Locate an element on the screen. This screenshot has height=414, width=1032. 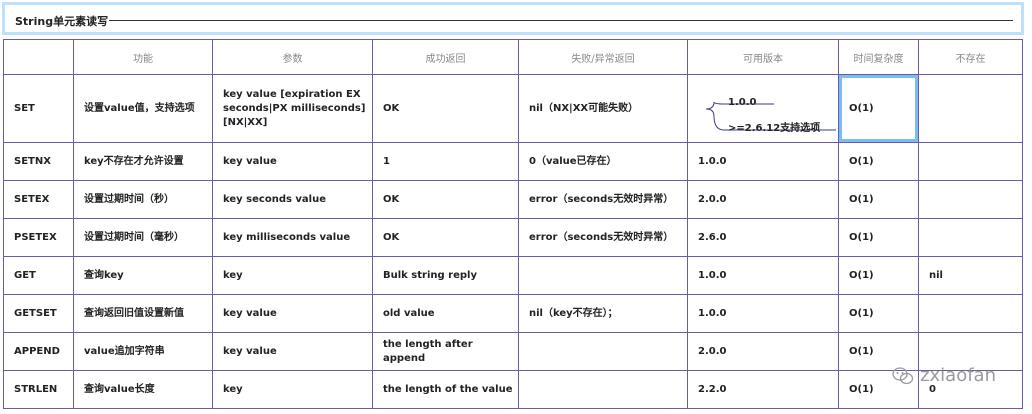
header-cell-params: 参数 is located at coordinates (292, 57).